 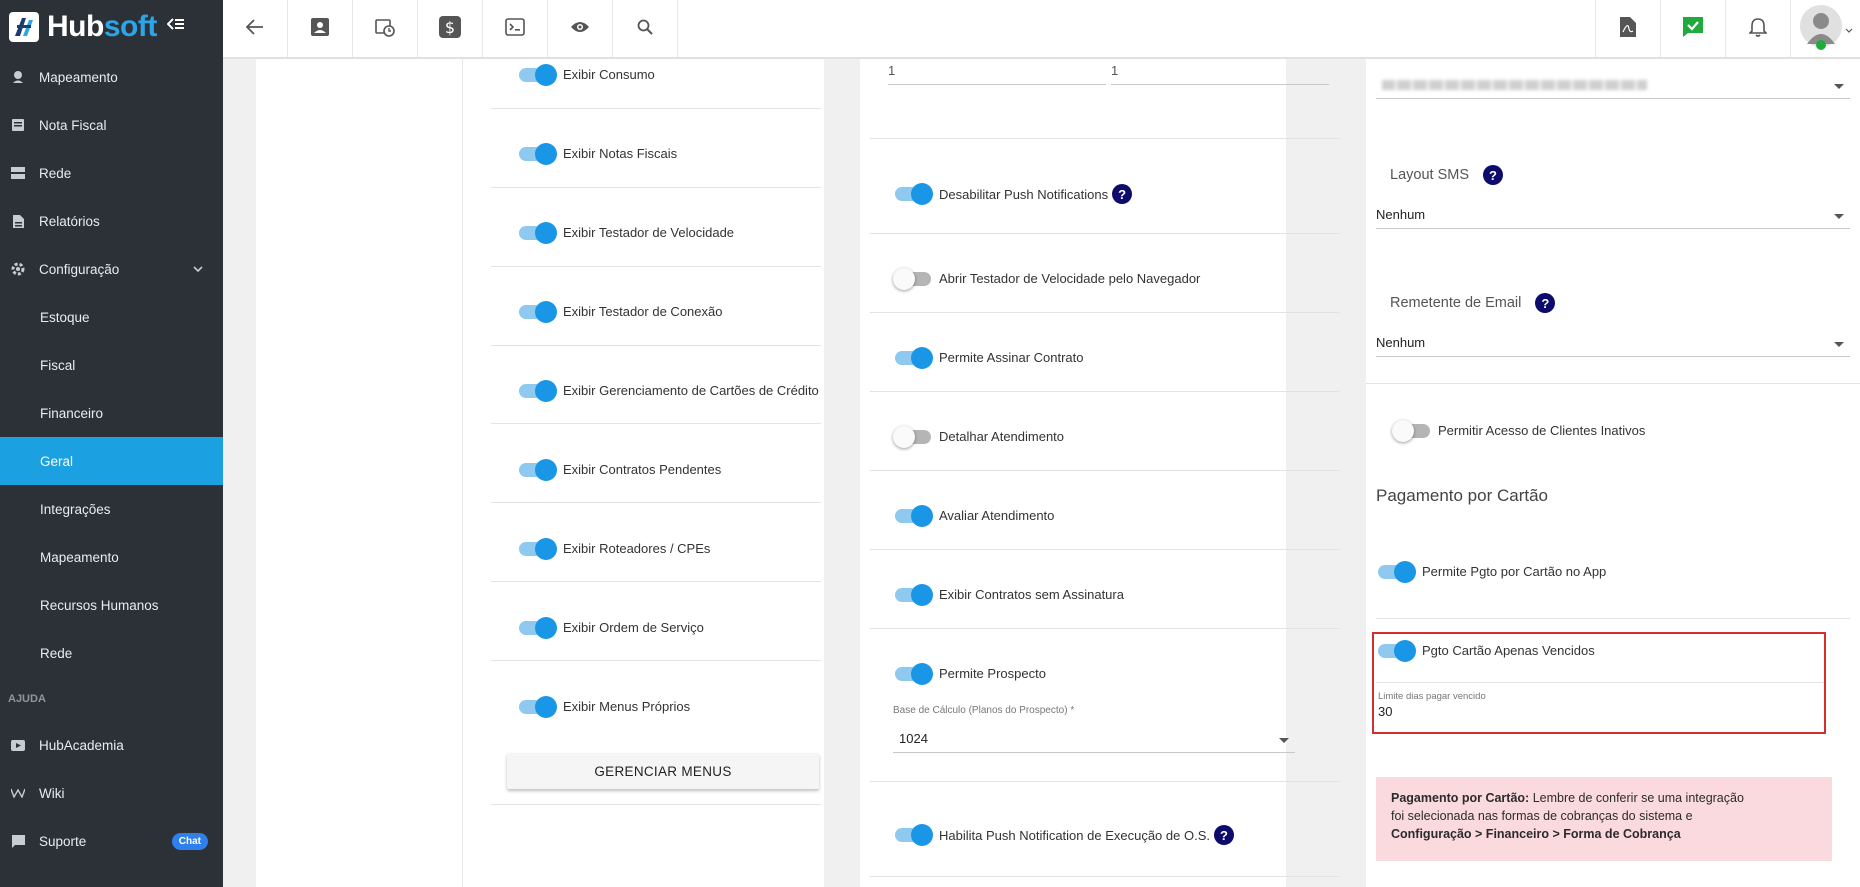 I want to click on toggle-row: Avaliar Atendimento, so click(x=1090, y=515).